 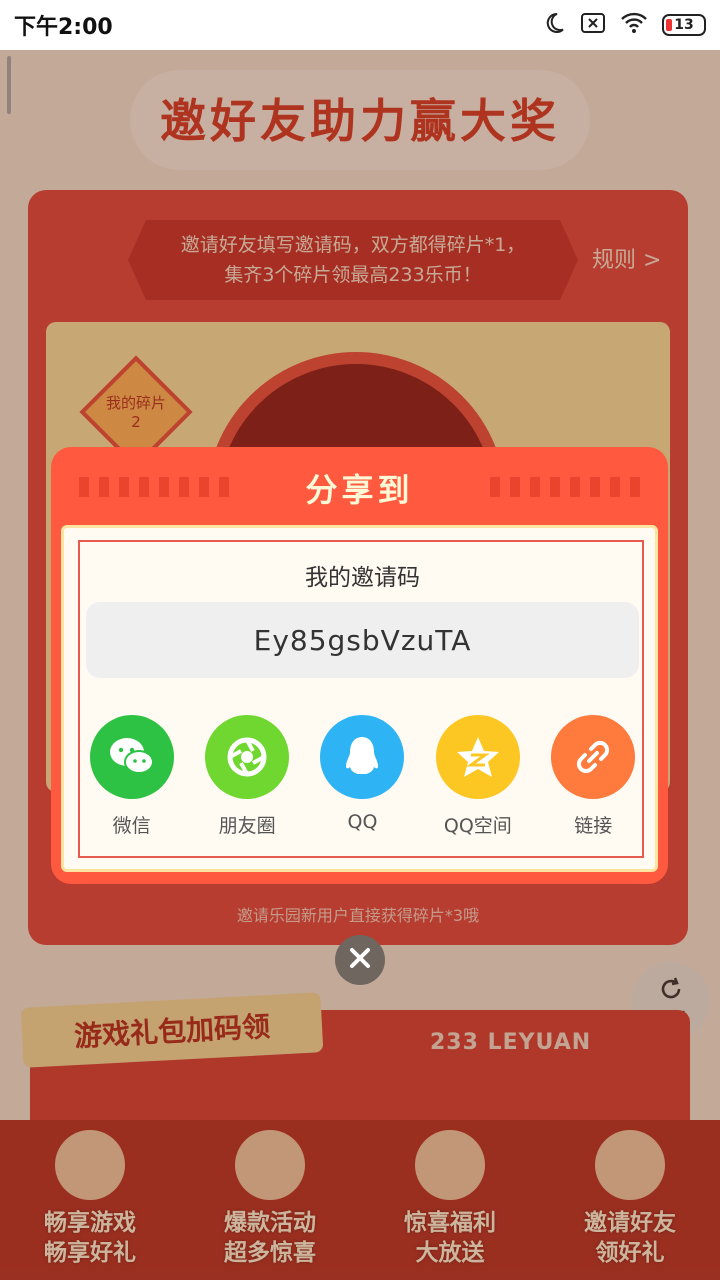 What do you see at coordinates (360, 25) in the screenshot?
I see `status-bar: 下午2:00 13` at bounding box center [360, 25].